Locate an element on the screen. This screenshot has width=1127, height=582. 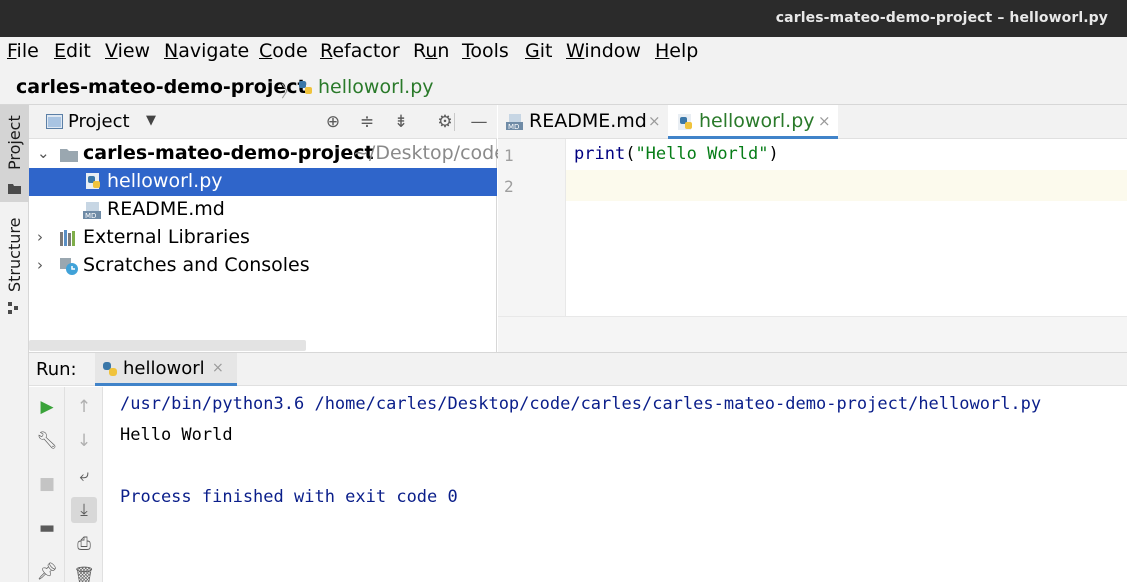
tree-scratches-row: › Scratches and Consoles is located at coordinates (263, 266).